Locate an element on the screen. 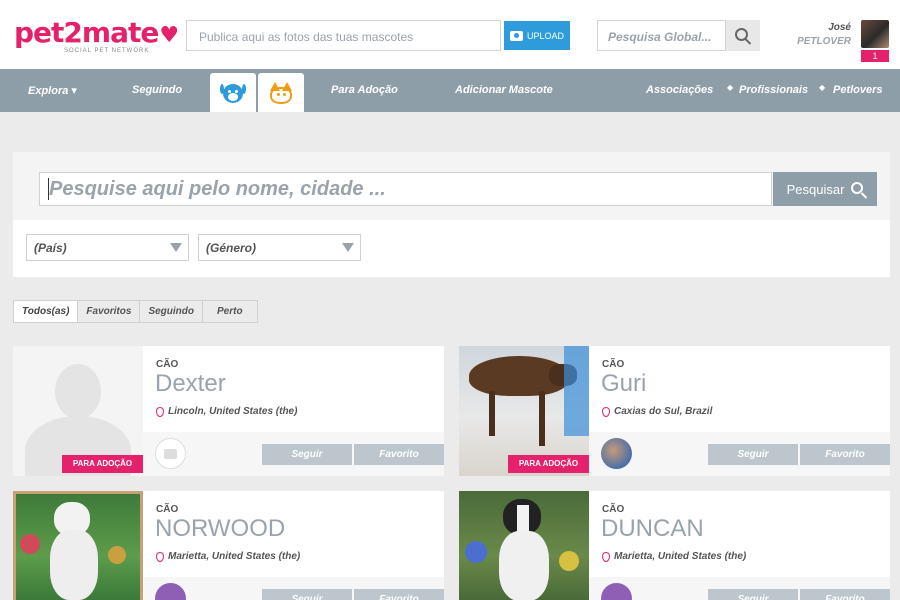 The width and height of the screenshot is (900, 600). upload-button: UPLOAD is located at coordinates (537, 35).